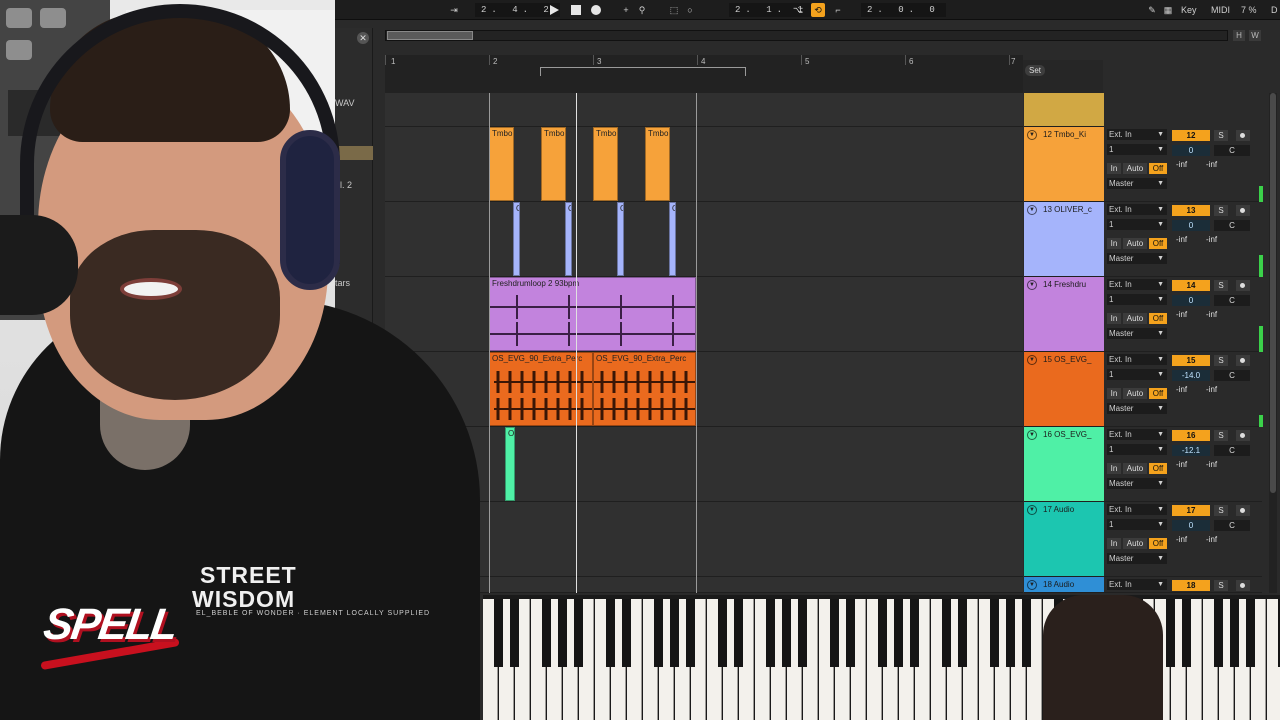 The width and height of the screenshot is (1280, 720). I want to click on set-button: Set, so click(1035, 70).